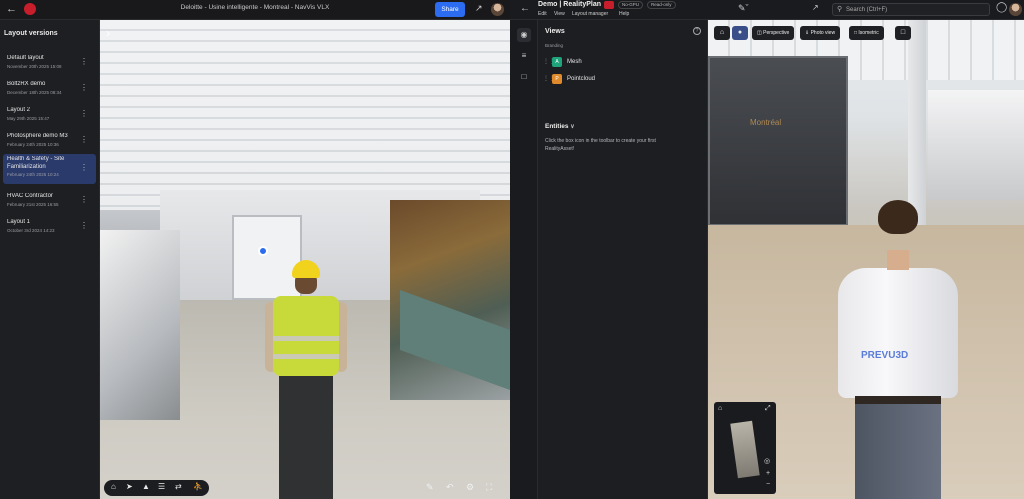  Describe the element at coordinates (26, 84) in the screenshot. I see `layout-name: BoltzRX demo` at that location.